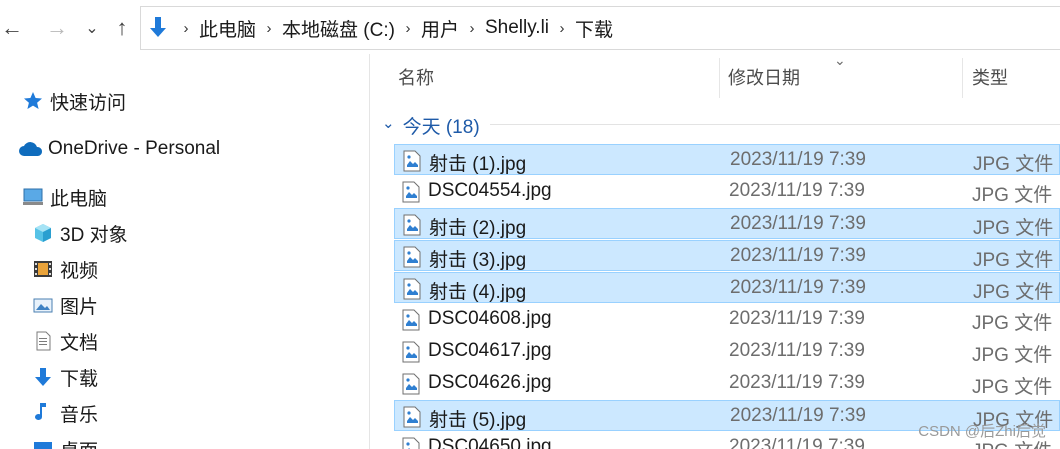 This screenshot has width=1060, height=449. What do you see at coordinates (64, 305) in the screenshot?
I see `sidebar-item-pictures: 图片` at bounding box center [64, 305].